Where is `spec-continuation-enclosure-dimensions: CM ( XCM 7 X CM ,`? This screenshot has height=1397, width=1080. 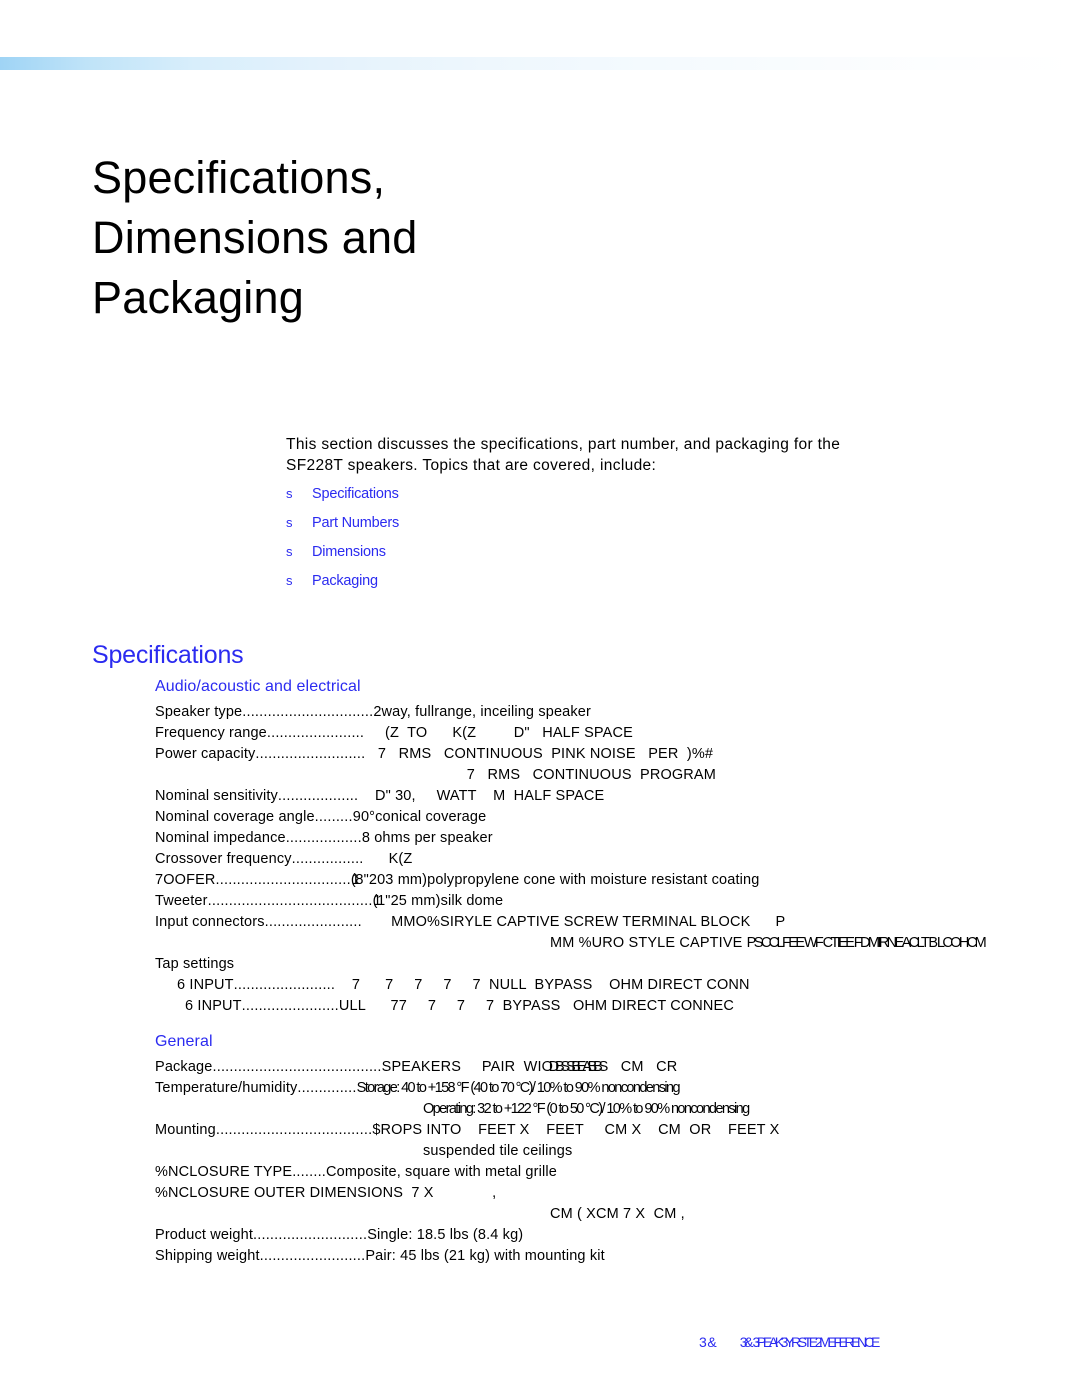
spec-continuation-enclosure-dimensions: CM ( XCM 7 X CM , is located at coordinates (617, 1214).